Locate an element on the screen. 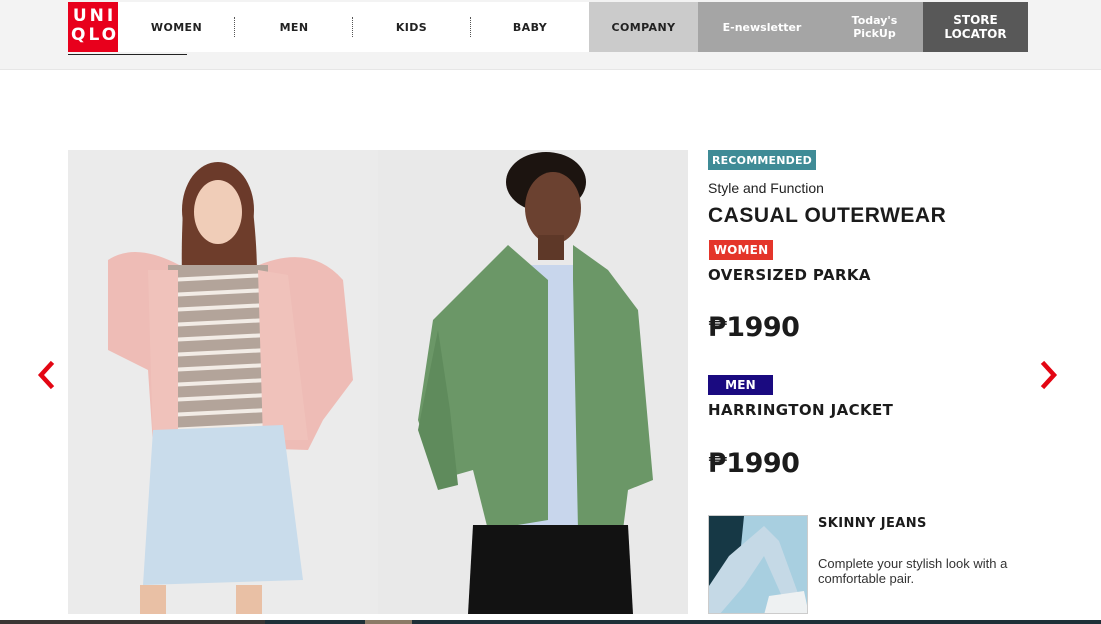 The image size is (1101, 624). logo-line-1: UNI is located at coordinates (94, 16).